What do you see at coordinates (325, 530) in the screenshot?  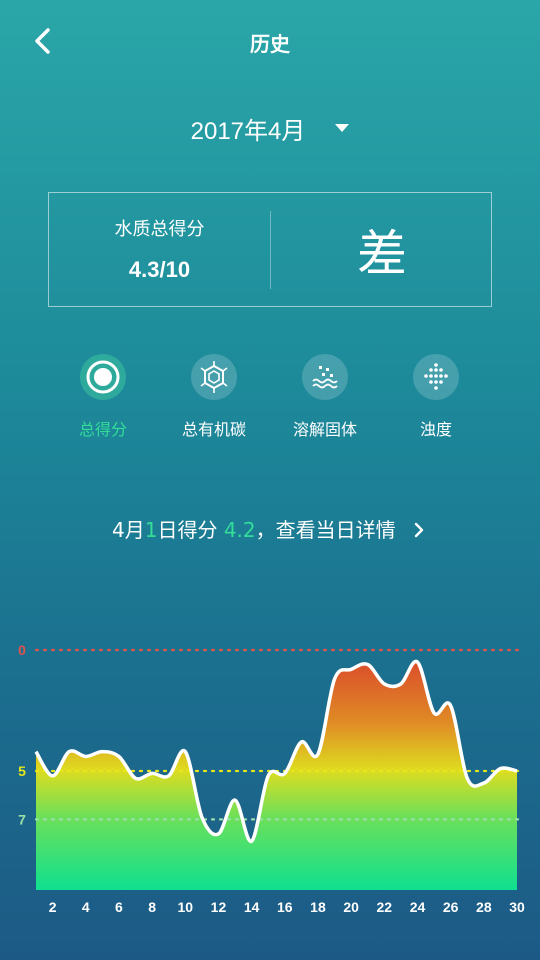 I see `day-suffix: ，查看当日详情` at bounding box center [325, 530].